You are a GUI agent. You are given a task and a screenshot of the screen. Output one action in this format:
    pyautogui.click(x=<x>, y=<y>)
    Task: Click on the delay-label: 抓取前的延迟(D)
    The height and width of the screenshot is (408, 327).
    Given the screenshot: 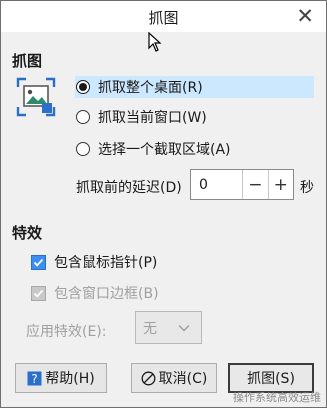 What is the action you would take?
    pyautogui.click(x=129, y=188)
    